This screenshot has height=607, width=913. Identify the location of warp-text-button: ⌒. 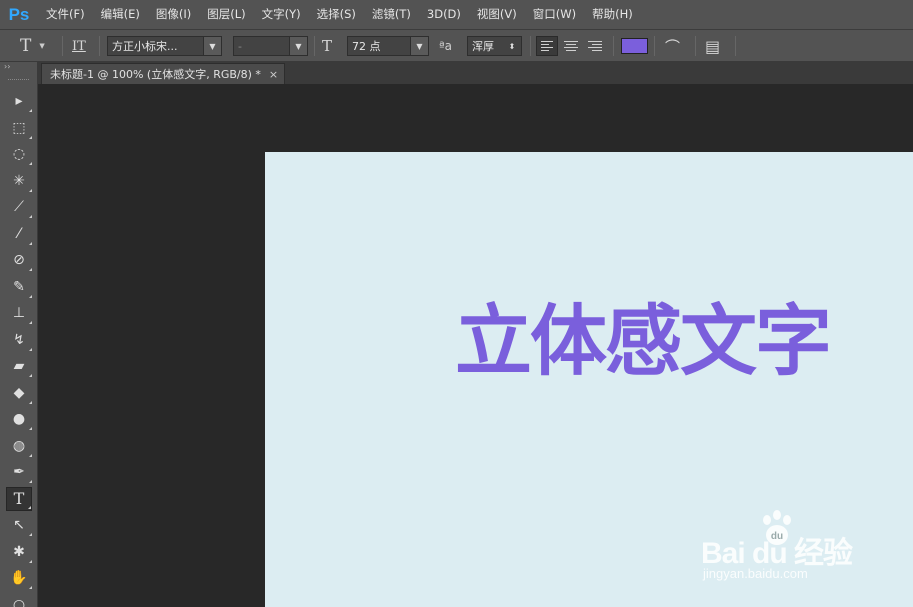
(672, 46).